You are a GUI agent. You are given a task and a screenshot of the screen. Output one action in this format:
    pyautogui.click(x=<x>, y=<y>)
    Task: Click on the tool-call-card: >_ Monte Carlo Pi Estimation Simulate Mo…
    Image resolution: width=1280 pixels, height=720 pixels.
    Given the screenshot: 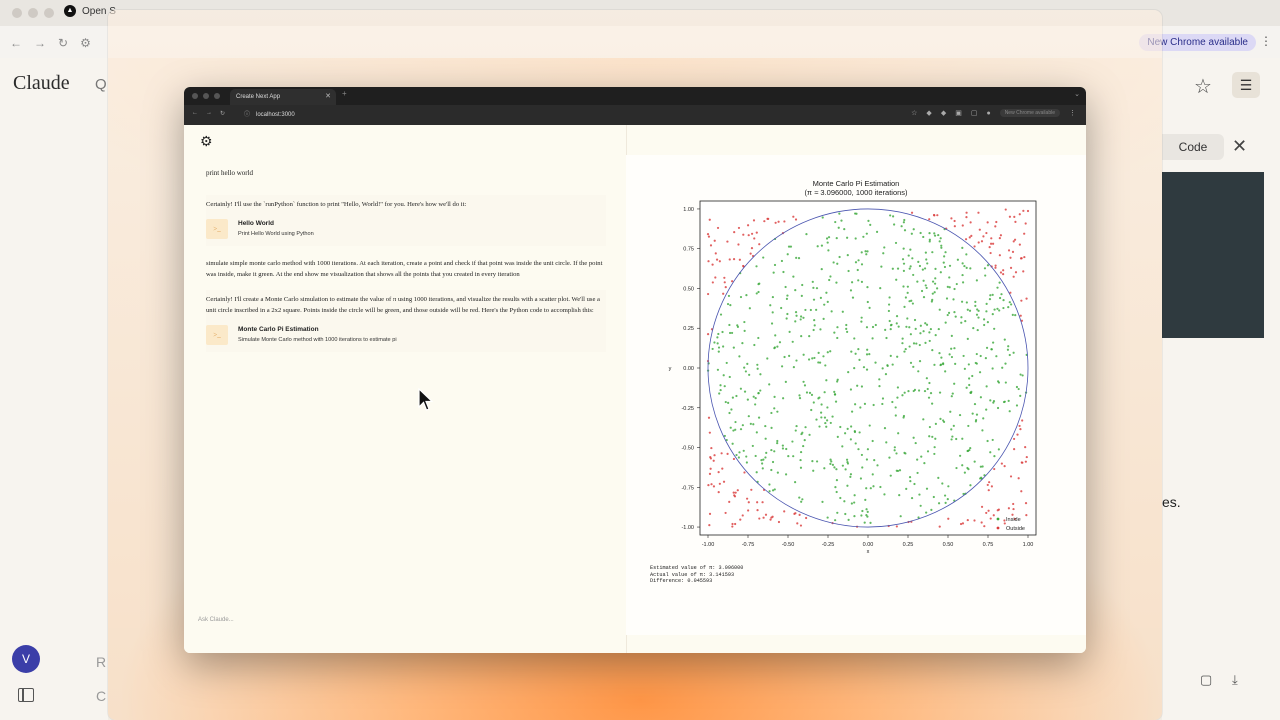 What is the action you would take?
    pyautogui.click(x=406, y=335)
    